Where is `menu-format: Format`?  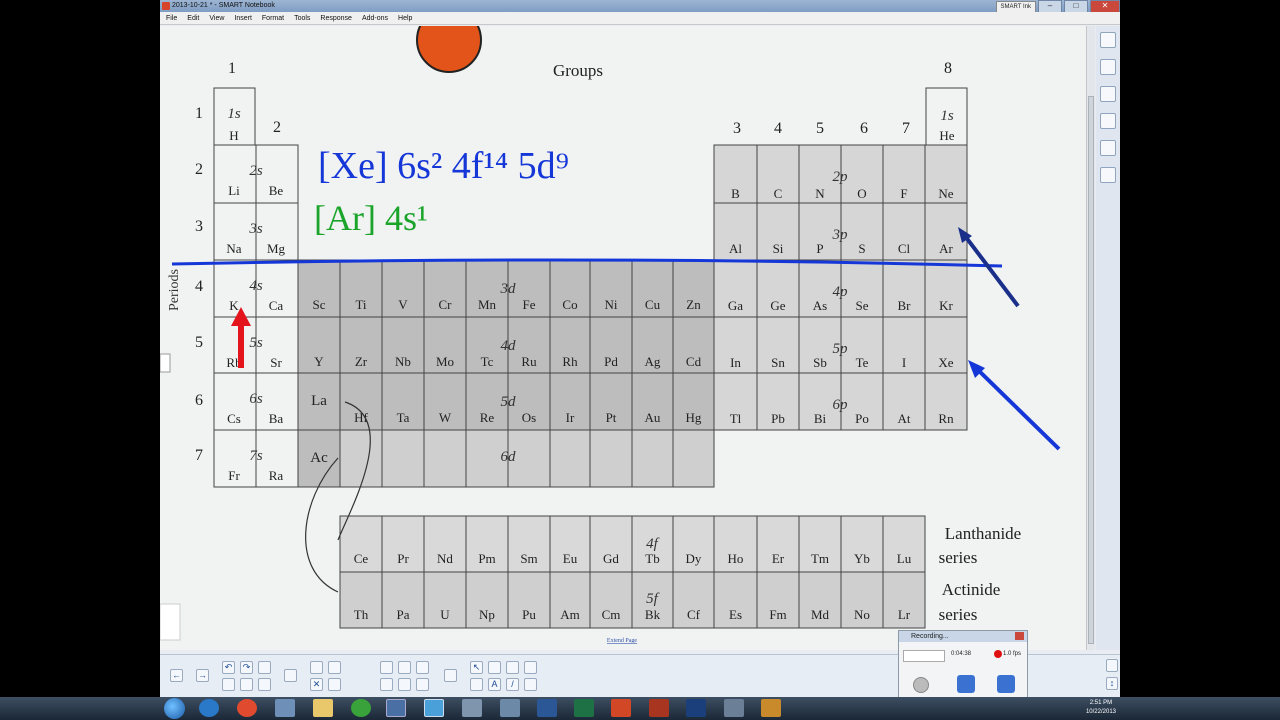 menu-format: Format is located at coordinates (273, 18).